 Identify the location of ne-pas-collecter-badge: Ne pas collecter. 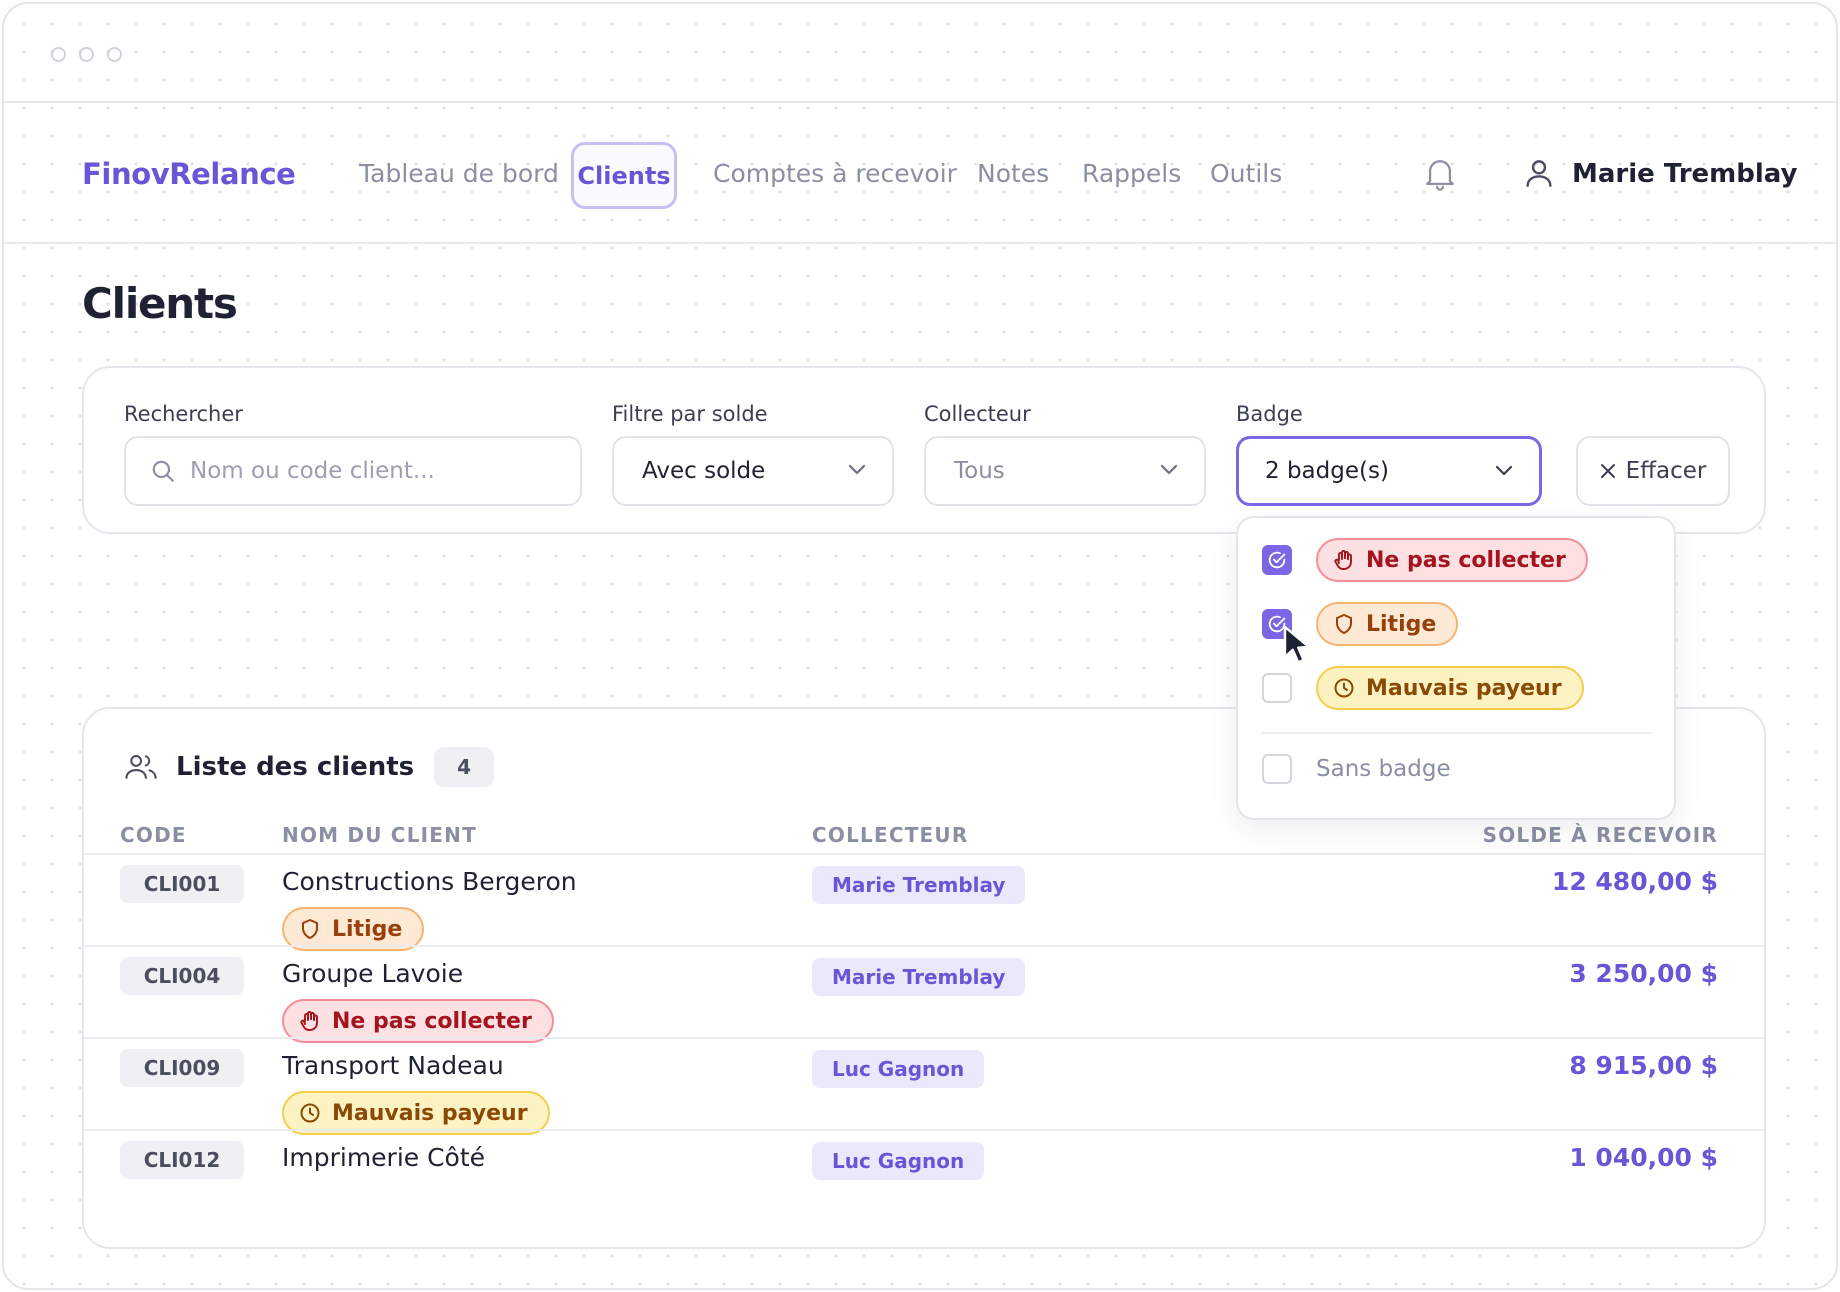
(1452, 560).